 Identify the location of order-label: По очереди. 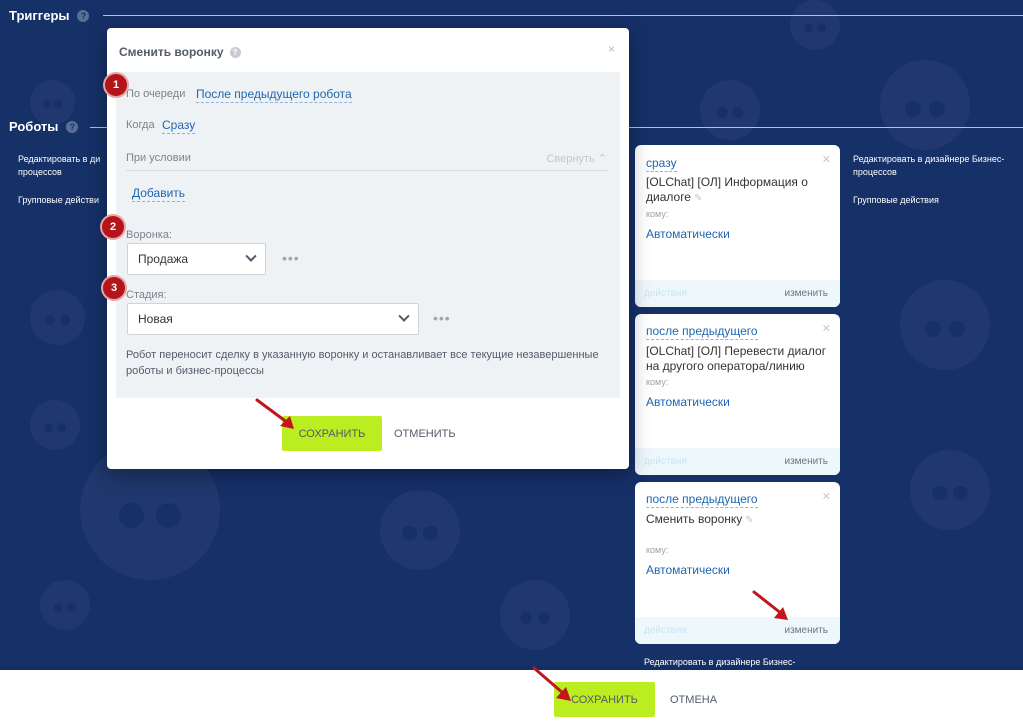
(156, 94).